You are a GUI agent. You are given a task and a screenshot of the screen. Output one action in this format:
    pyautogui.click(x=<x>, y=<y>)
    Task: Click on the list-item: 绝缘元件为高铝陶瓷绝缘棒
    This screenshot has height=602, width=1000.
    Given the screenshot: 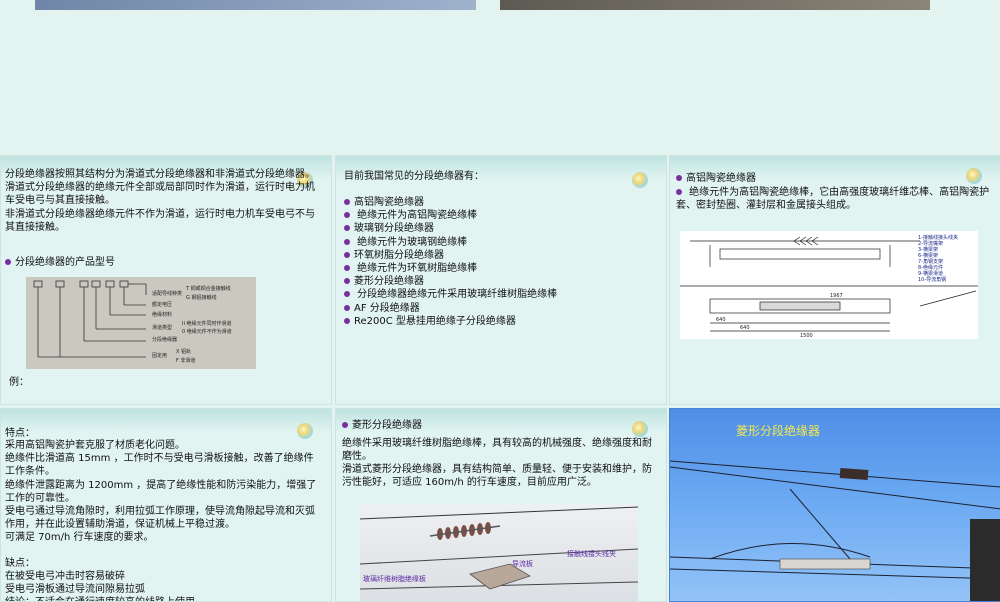 What is the action you would take?
    pyautogui.click(x=450, y=215)
    